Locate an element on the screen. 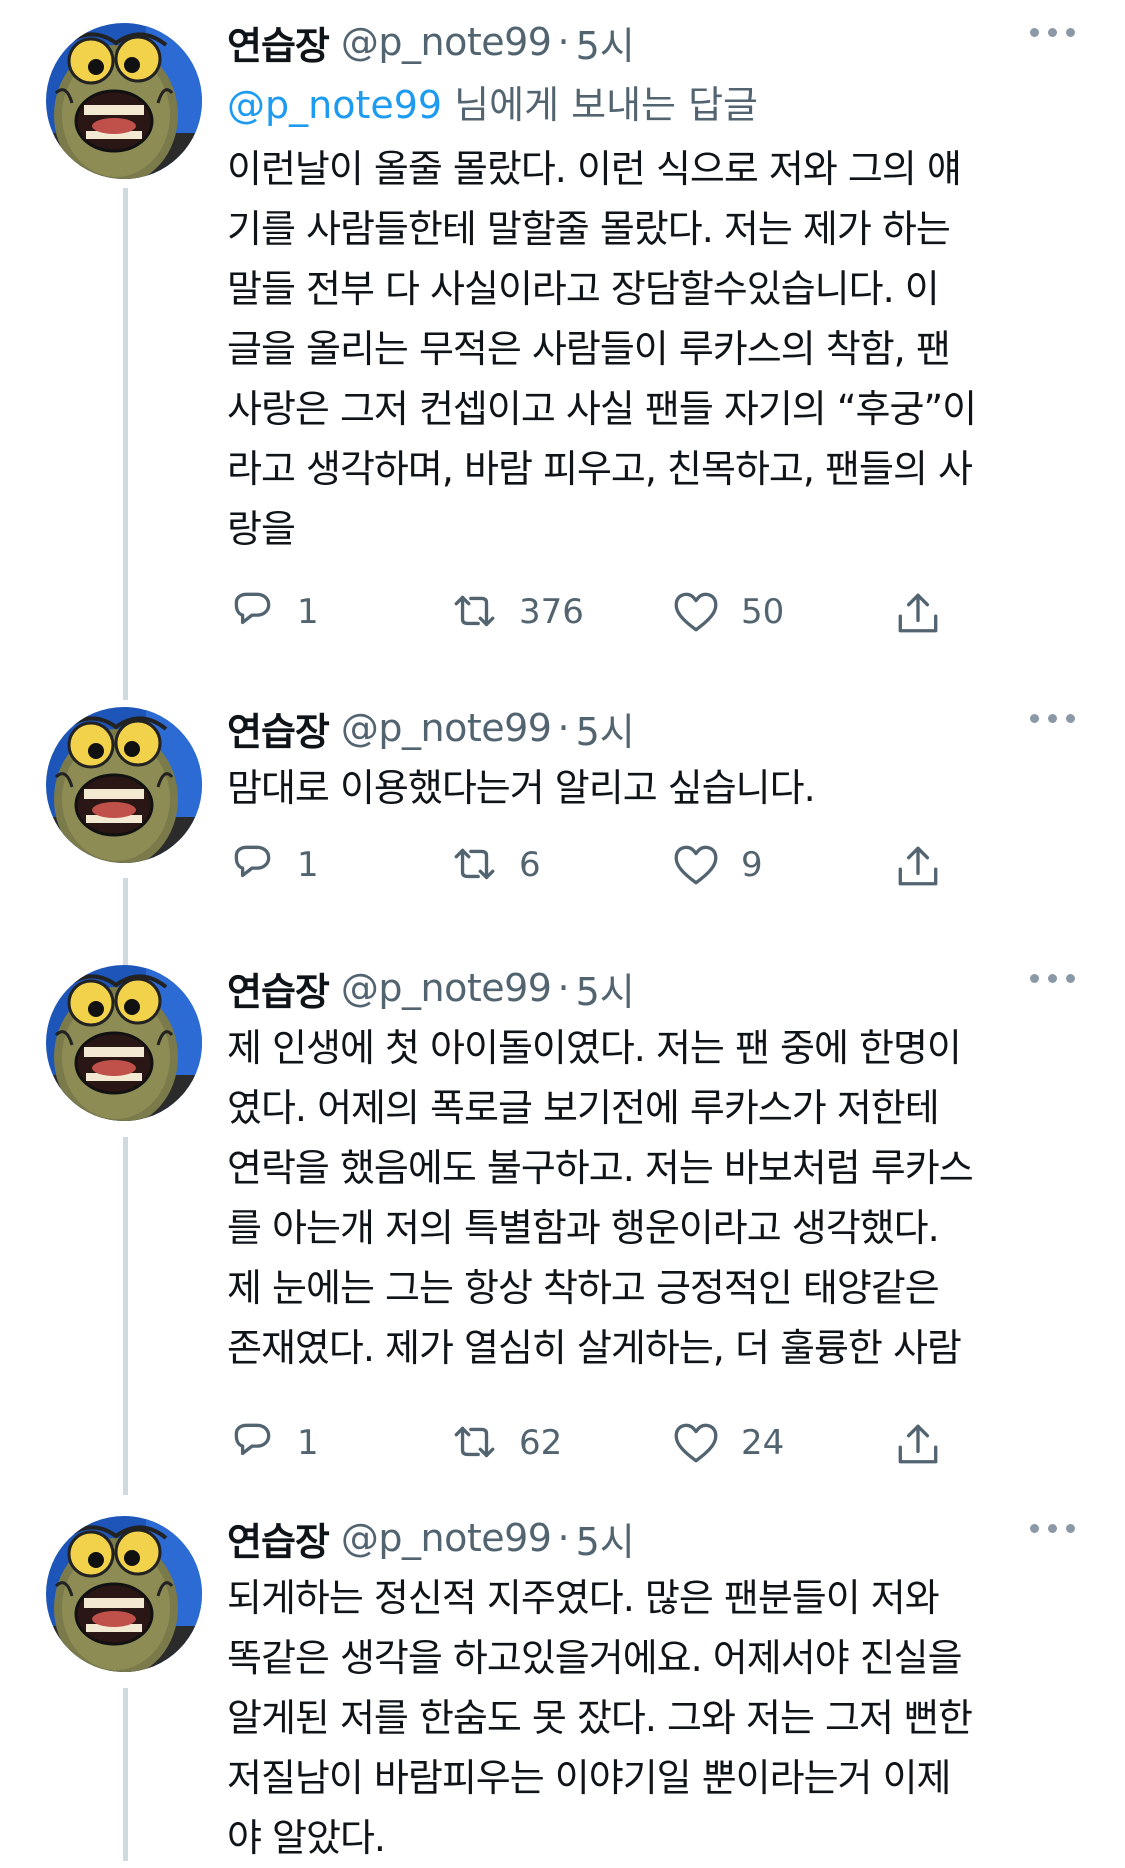  reply-context-text: 님에게 보내는 답글 is located at coordinates (600, 105).